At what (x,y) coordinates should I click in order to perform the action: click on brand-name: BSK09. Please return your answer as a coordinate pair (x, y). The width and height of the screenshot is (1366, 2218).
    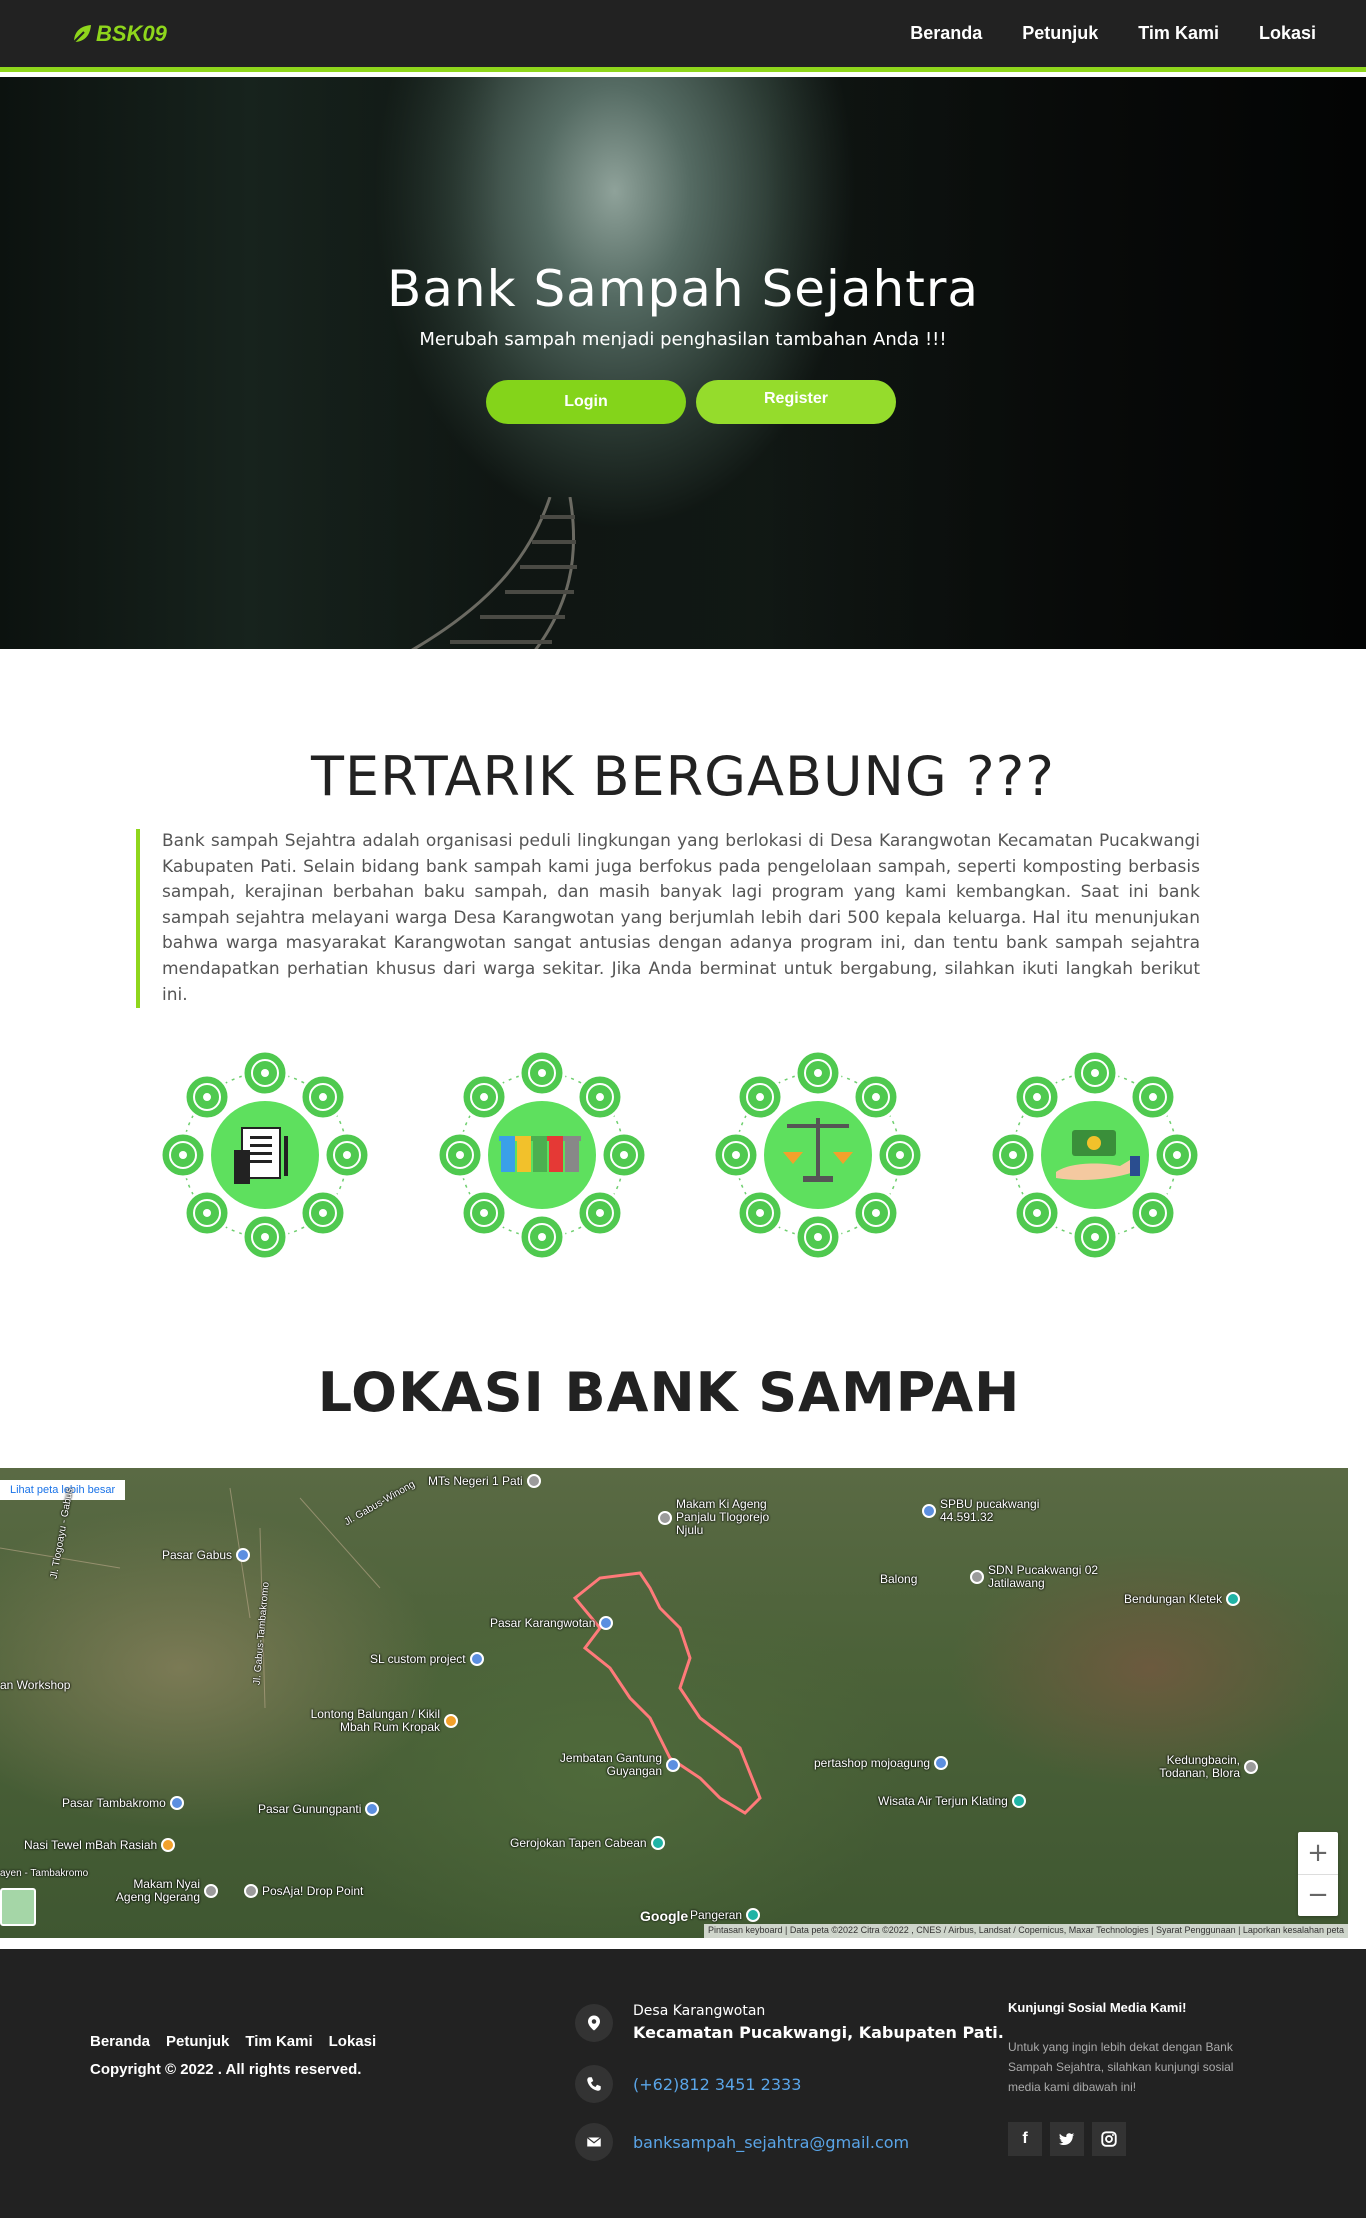
    Looking at the image, I should click on (131, 33).